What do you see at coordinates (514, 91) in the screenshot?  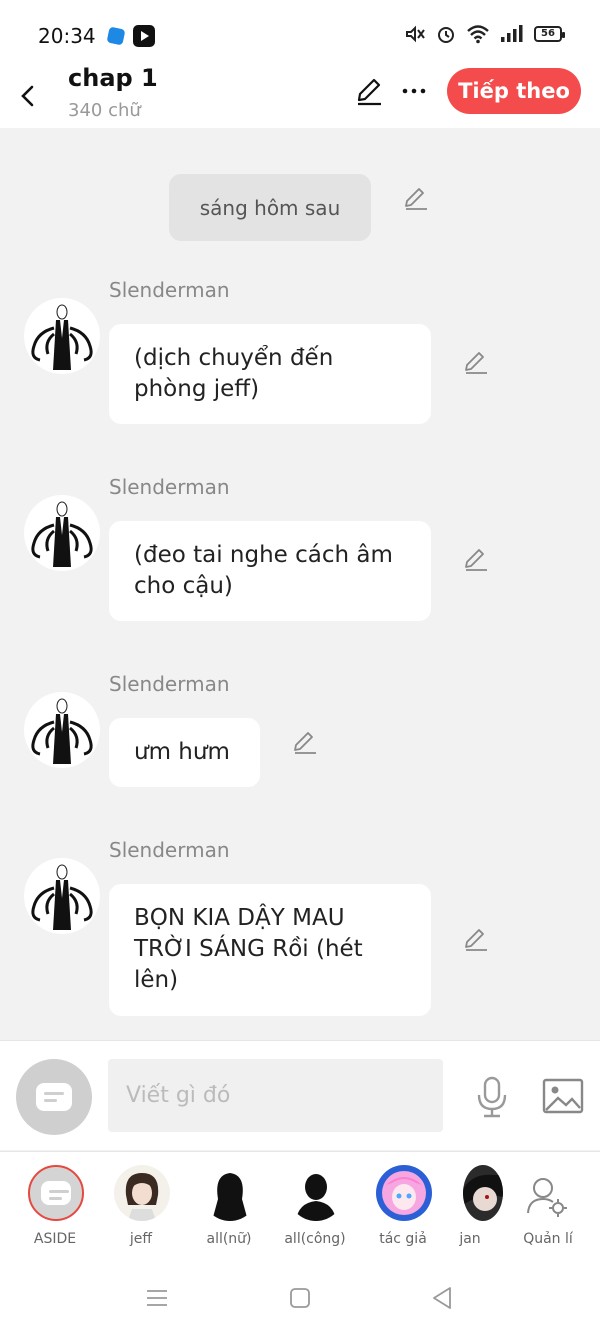 I see `next-button: Tiếp theo` at bounding box center [514, 91].